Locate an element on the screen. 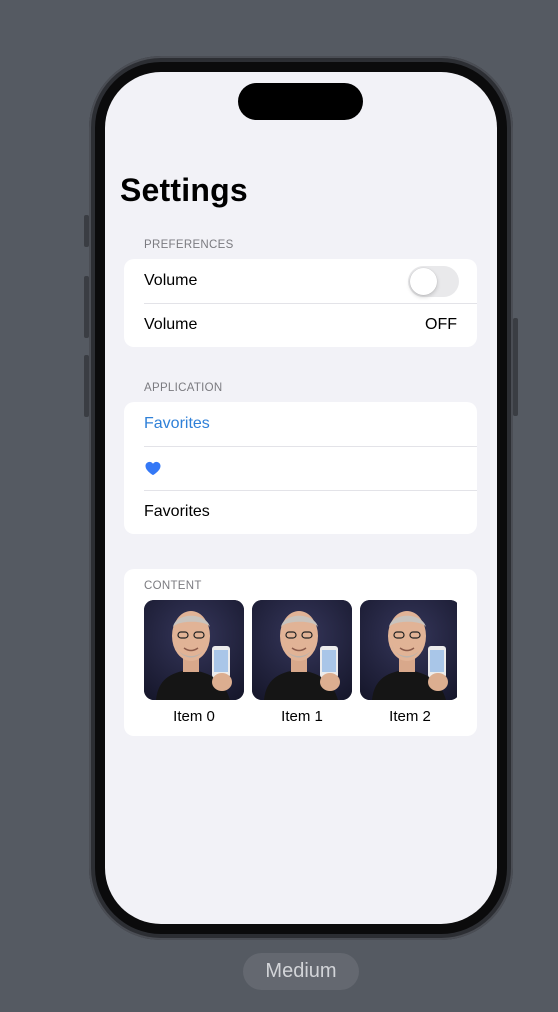 The width and height of the screenshot is (558, 1012). application-card: Favorites Favorites is located at coordinates (300, 468).